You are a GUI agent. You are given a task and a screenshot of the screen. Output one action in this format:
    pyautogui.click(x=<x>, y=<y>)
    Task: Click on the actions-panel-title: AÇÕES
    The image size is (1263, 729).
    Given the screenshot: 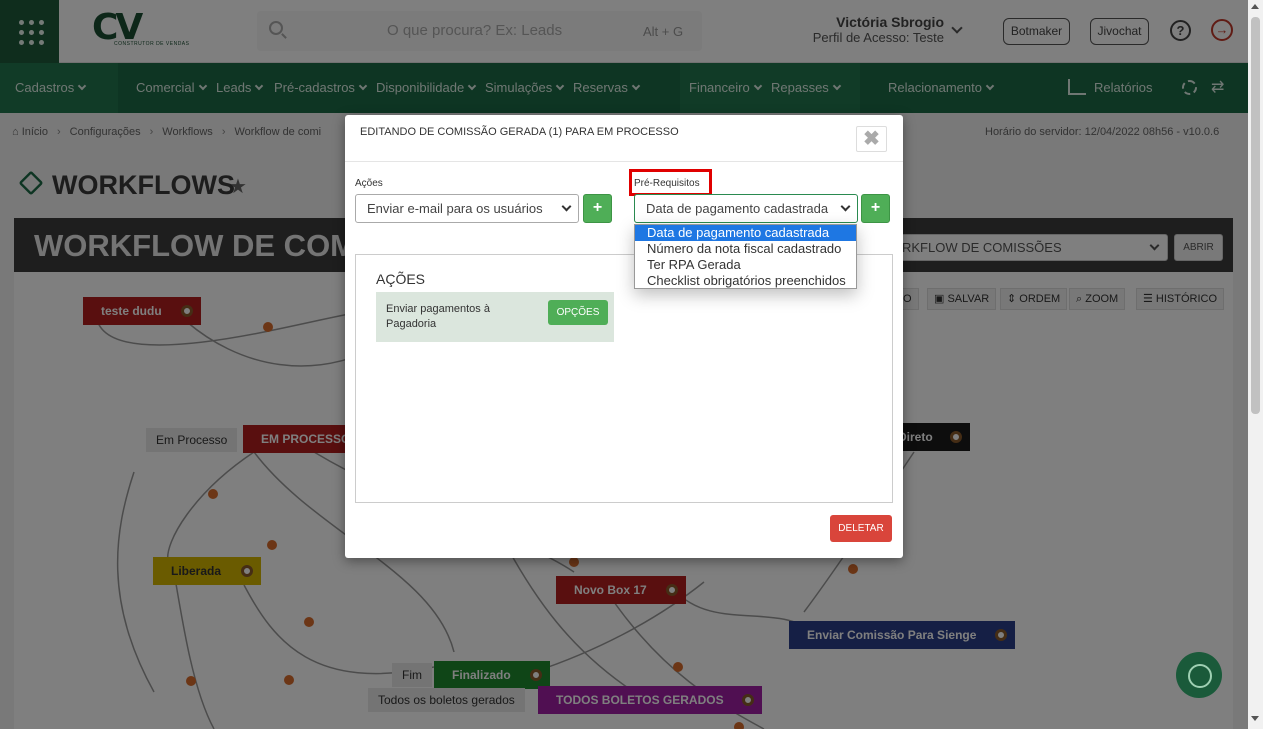 What is the action you would take?
    pyautogui.click(x=401, y=279)
    